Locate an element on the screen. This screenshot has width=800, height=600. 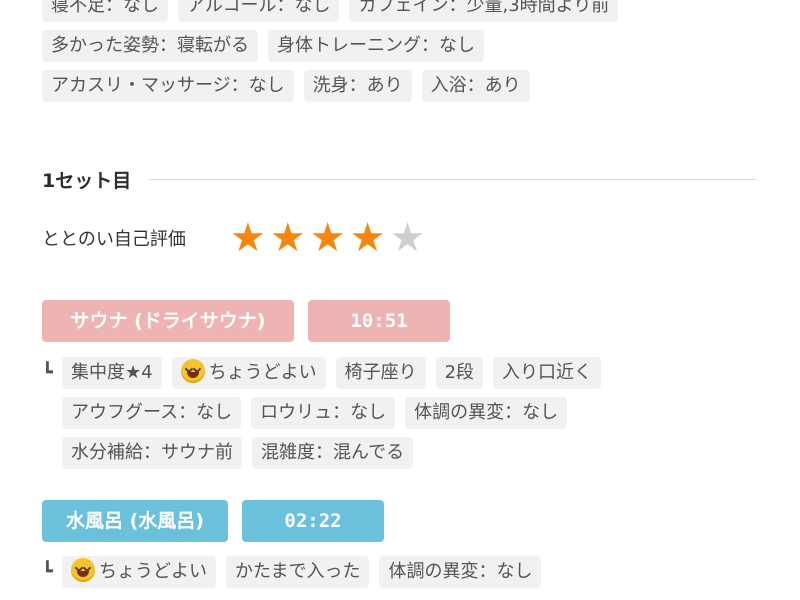
tag-wash: 洗身：あり is located at coordinates (357, 86).